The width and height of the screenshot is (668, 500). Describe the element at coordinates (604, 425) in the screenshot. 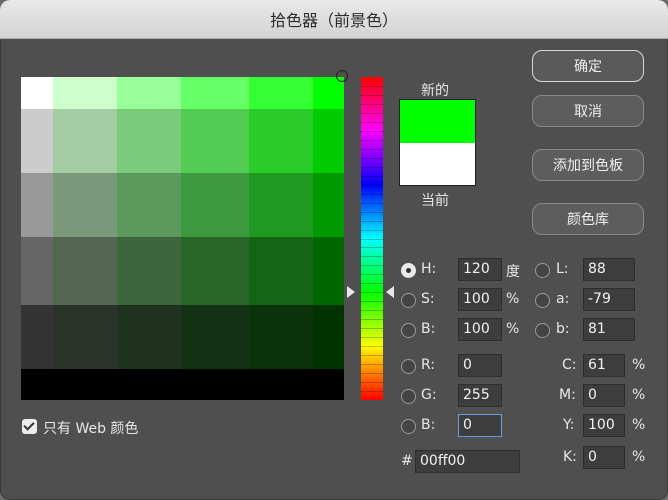

I see `yellow-input: 100` at that location.